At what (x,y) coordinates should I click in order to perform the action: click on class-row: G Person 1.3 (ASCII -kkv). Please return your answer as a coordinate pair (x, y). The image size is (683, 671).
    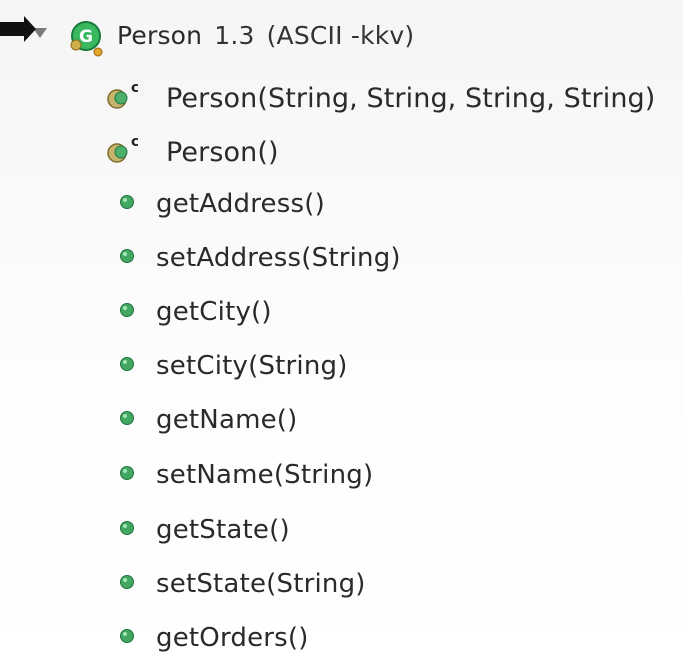
    Looking at the image, I should click on (341, 40).